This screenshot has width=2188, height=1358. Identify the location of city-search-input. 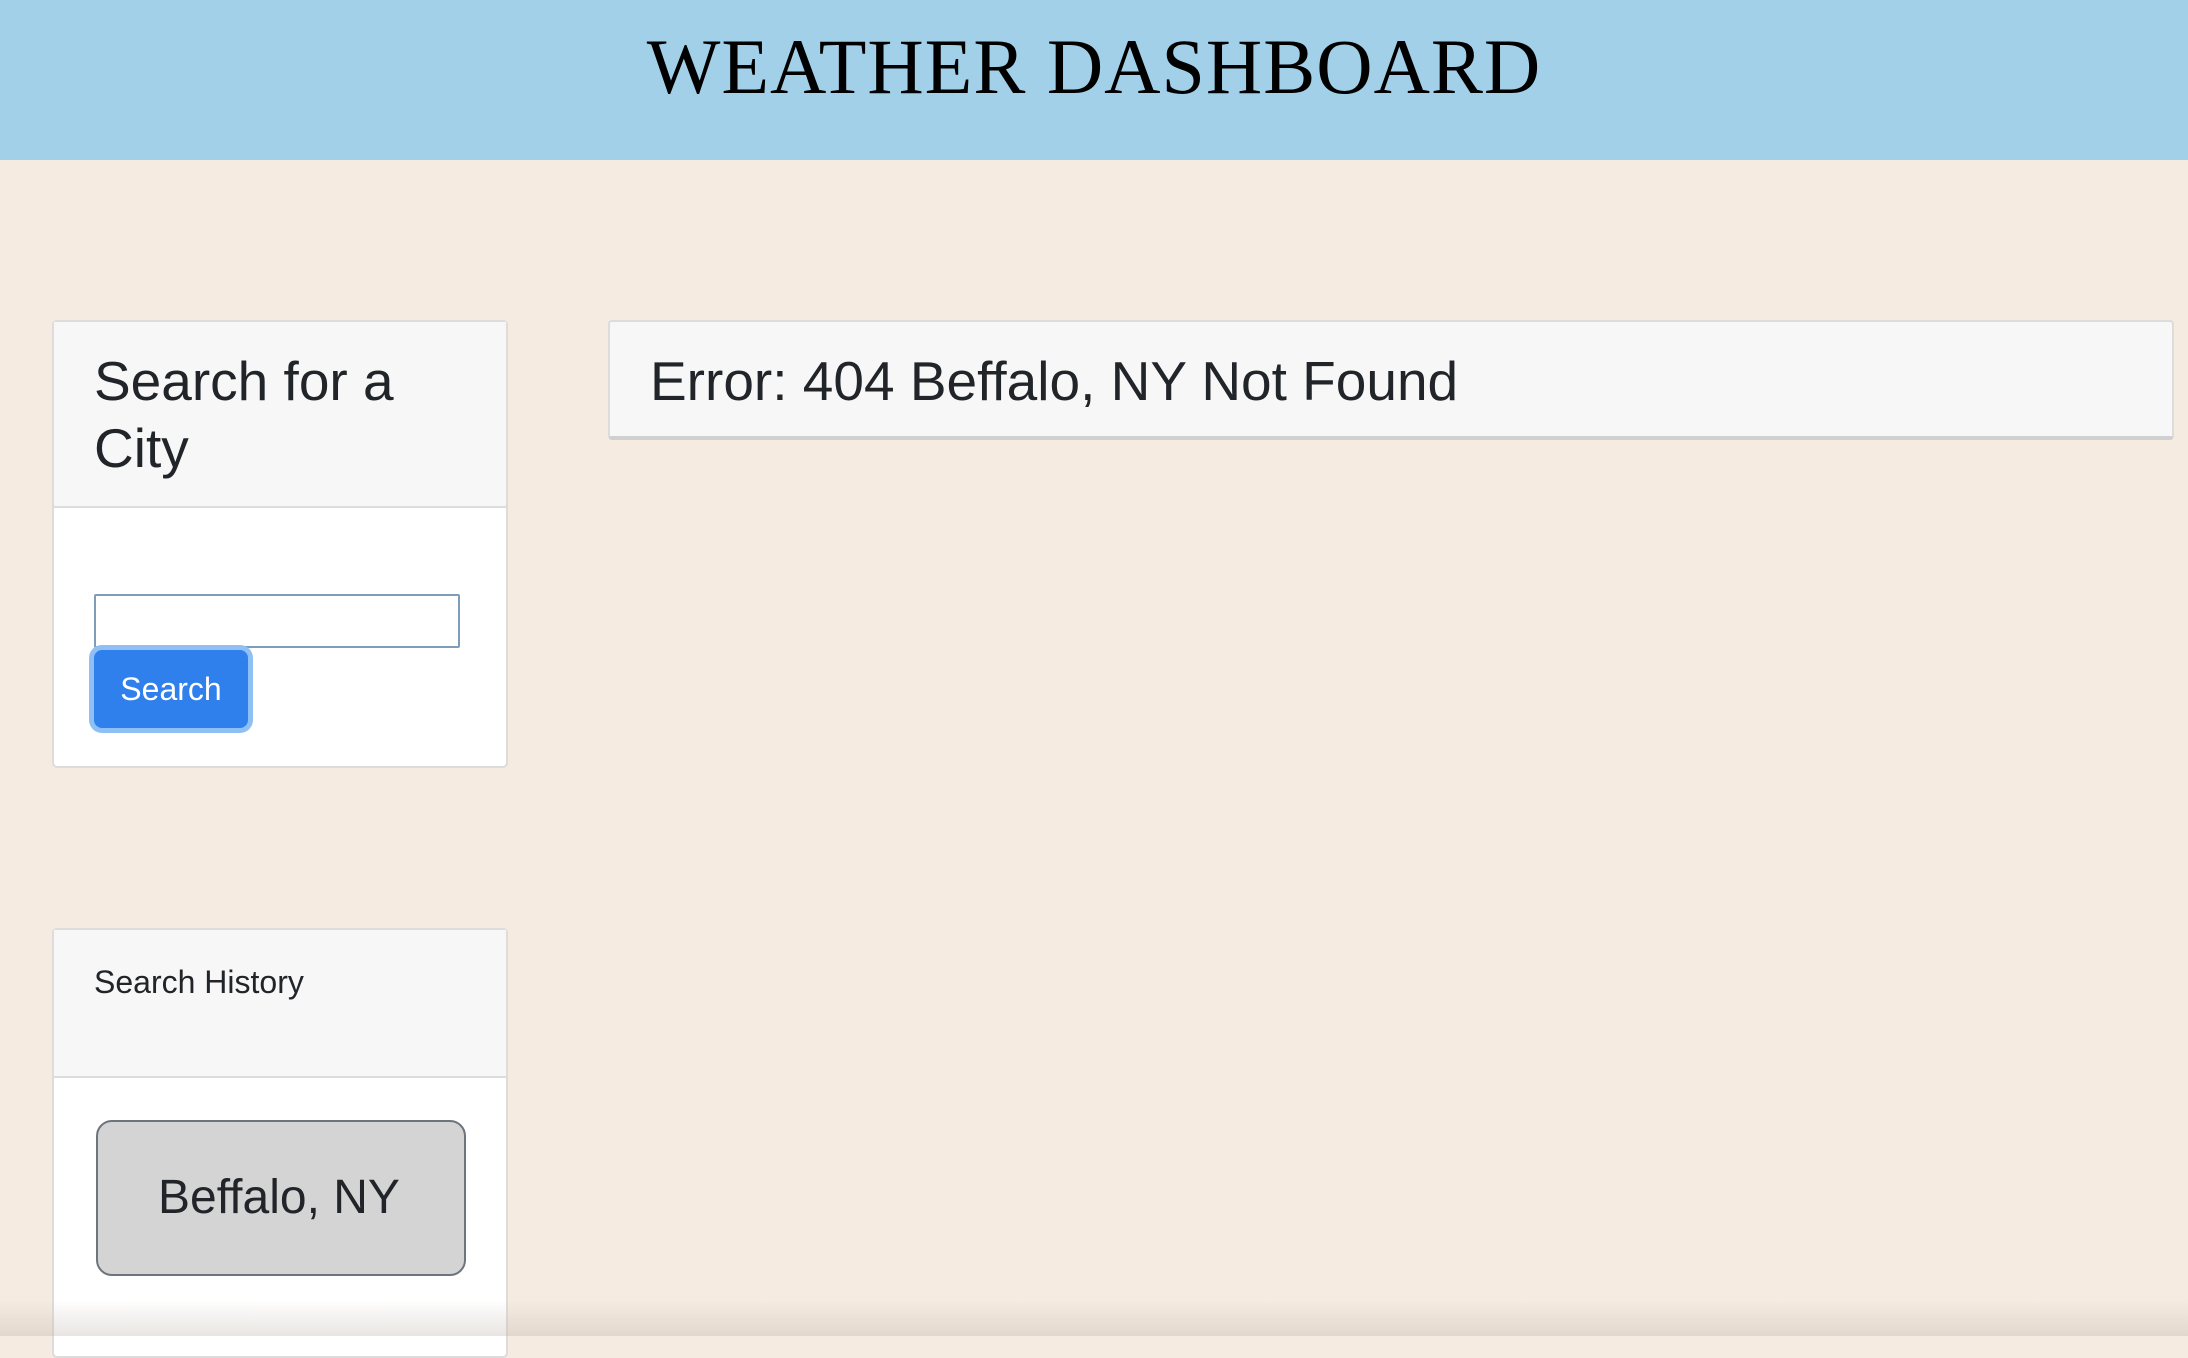
(277, 621).